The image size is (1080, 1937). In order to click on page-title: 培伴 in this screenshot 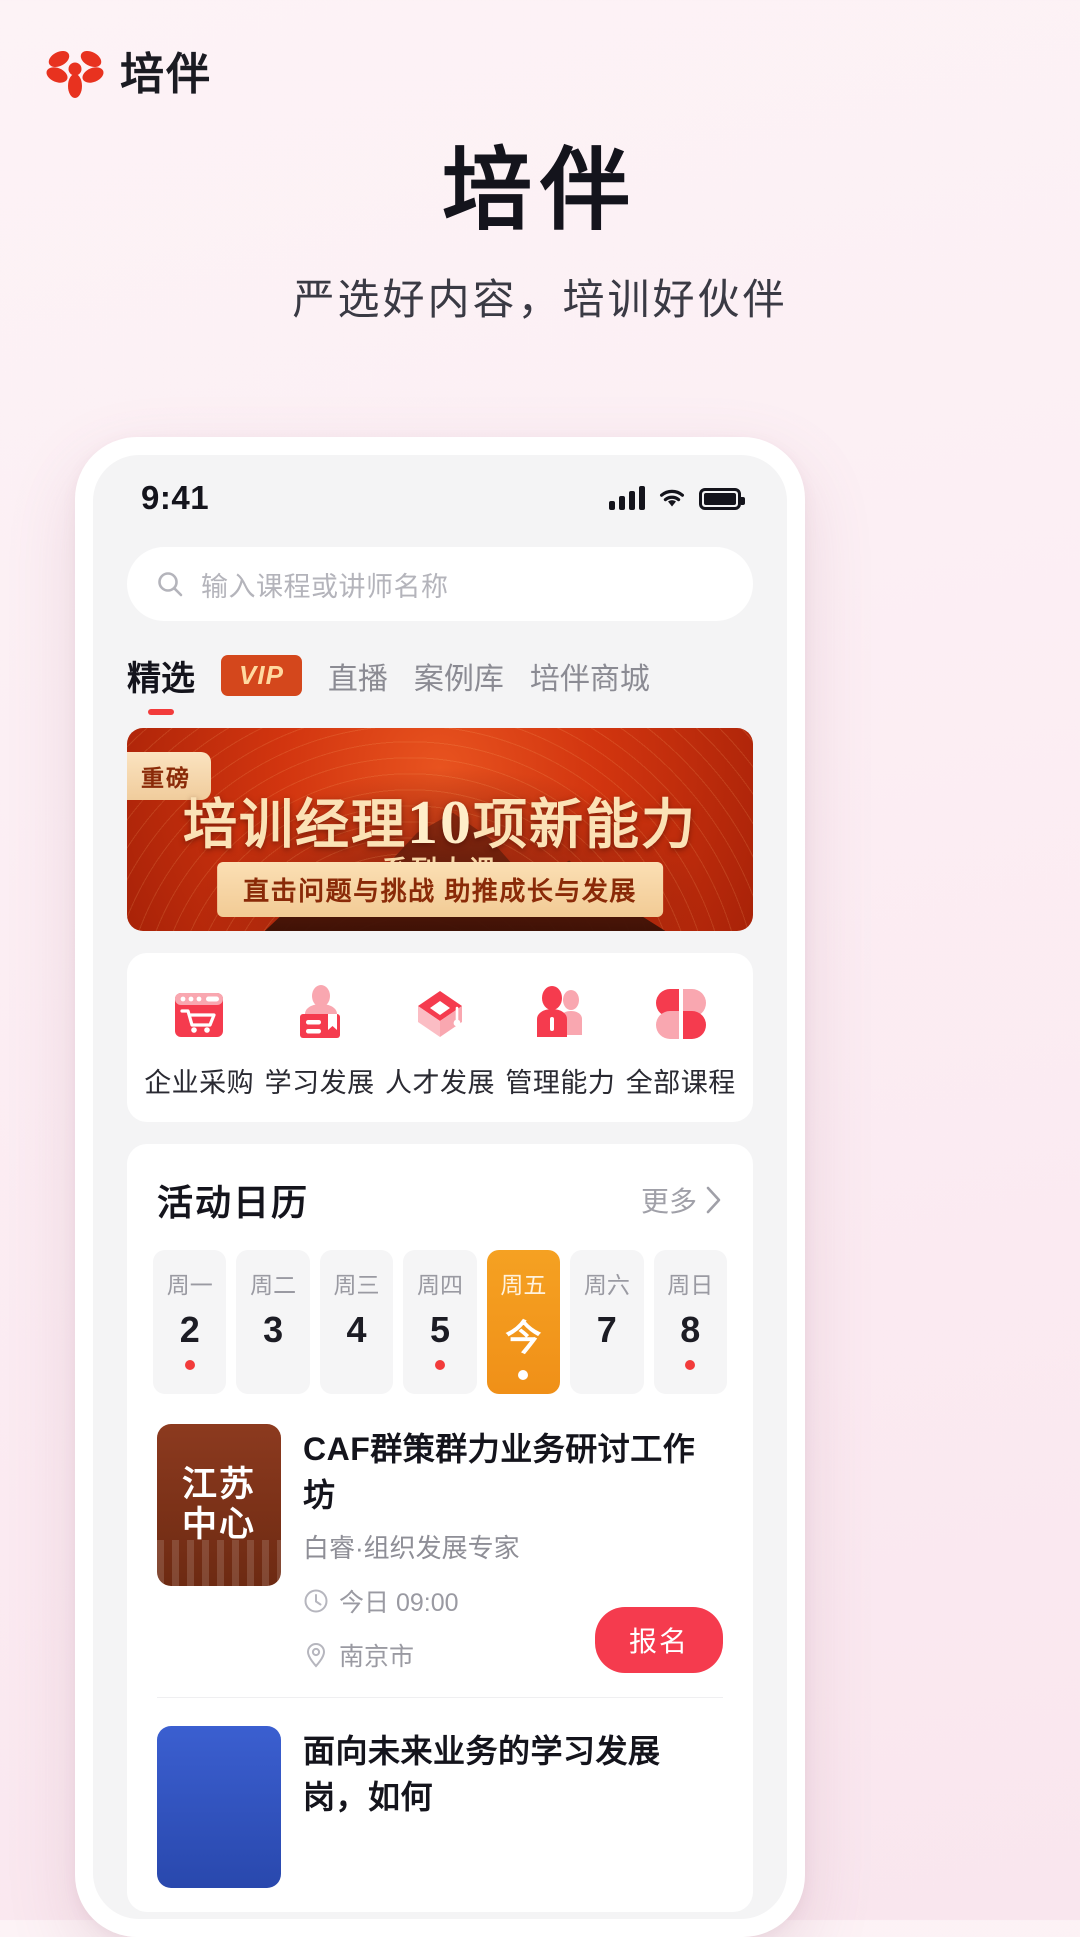, I will do `click(540, 191)`.